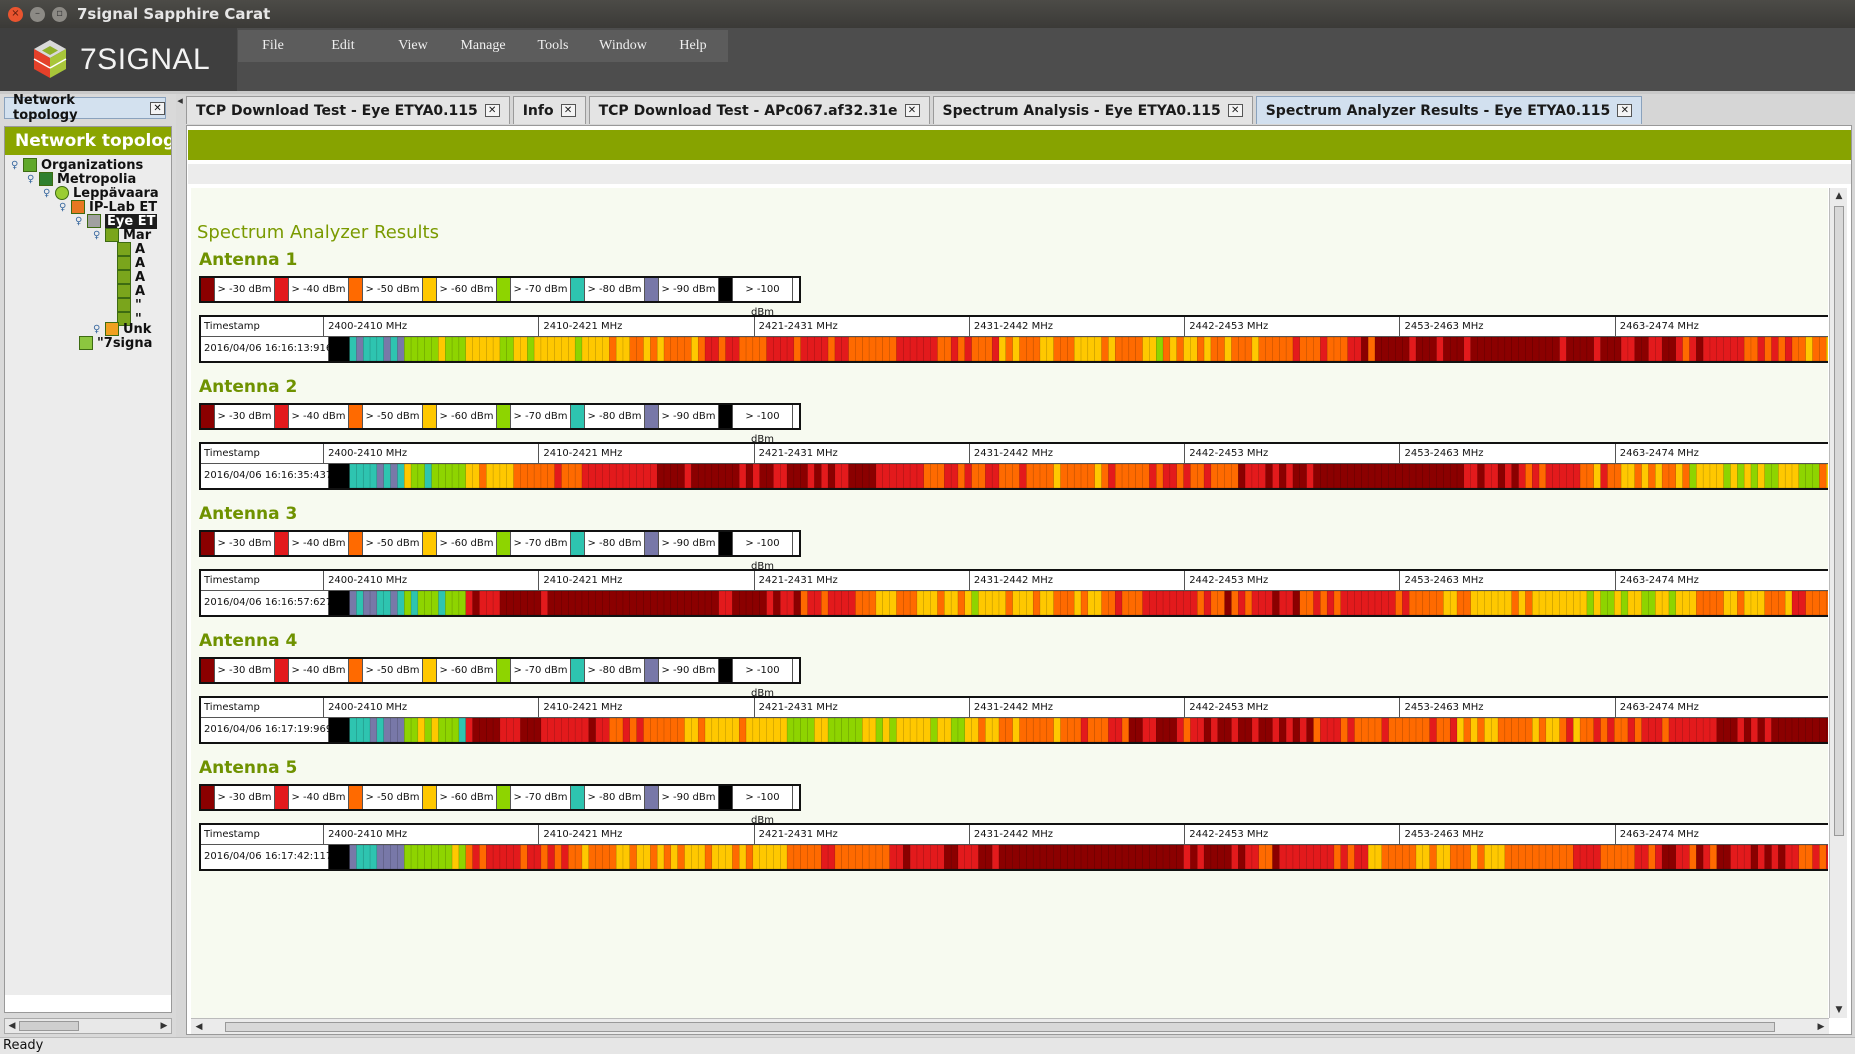  I want to click on tab-2: TCP Download Test - APc067.af32.31e ✕, so click(759, 110).